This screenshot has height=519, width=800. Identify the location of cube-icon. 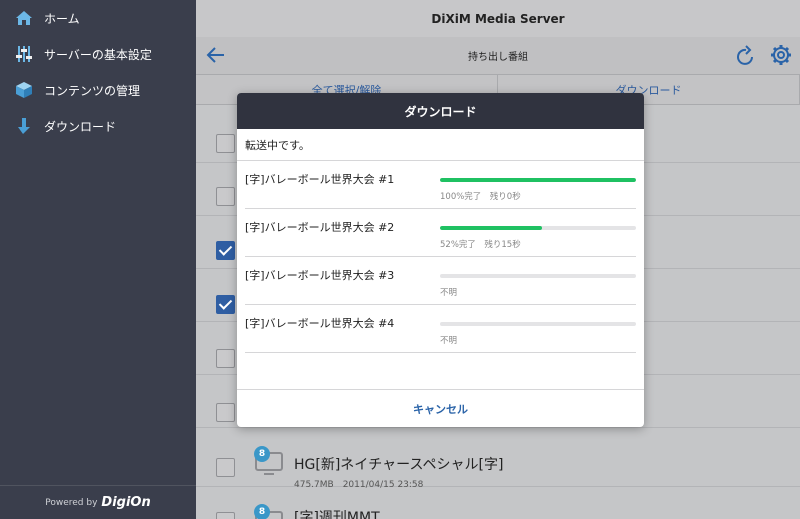
(24, 90).